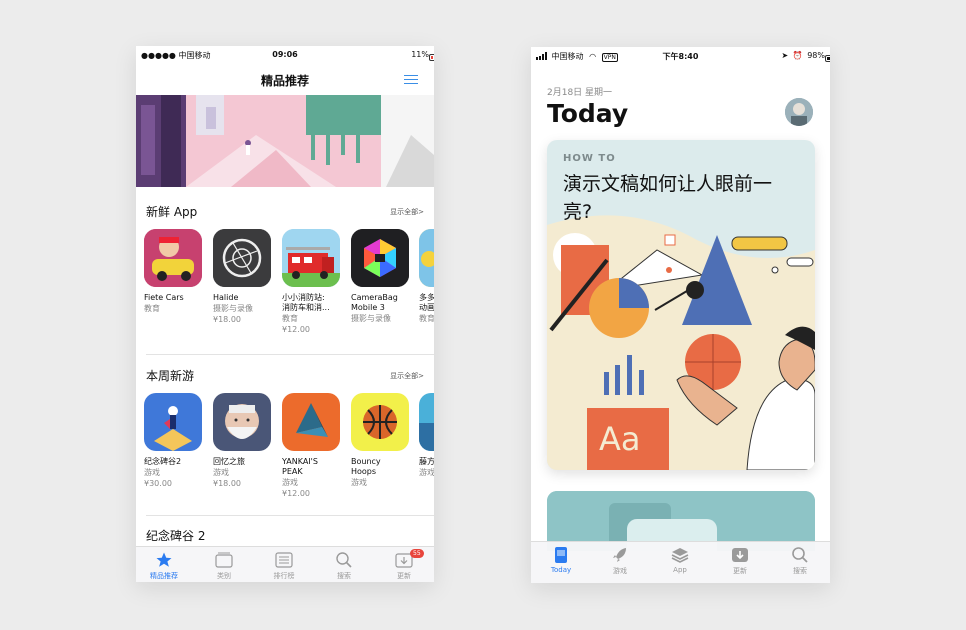  I want to click on app-tile: Fiete Cars 教育, so click(173, 271).